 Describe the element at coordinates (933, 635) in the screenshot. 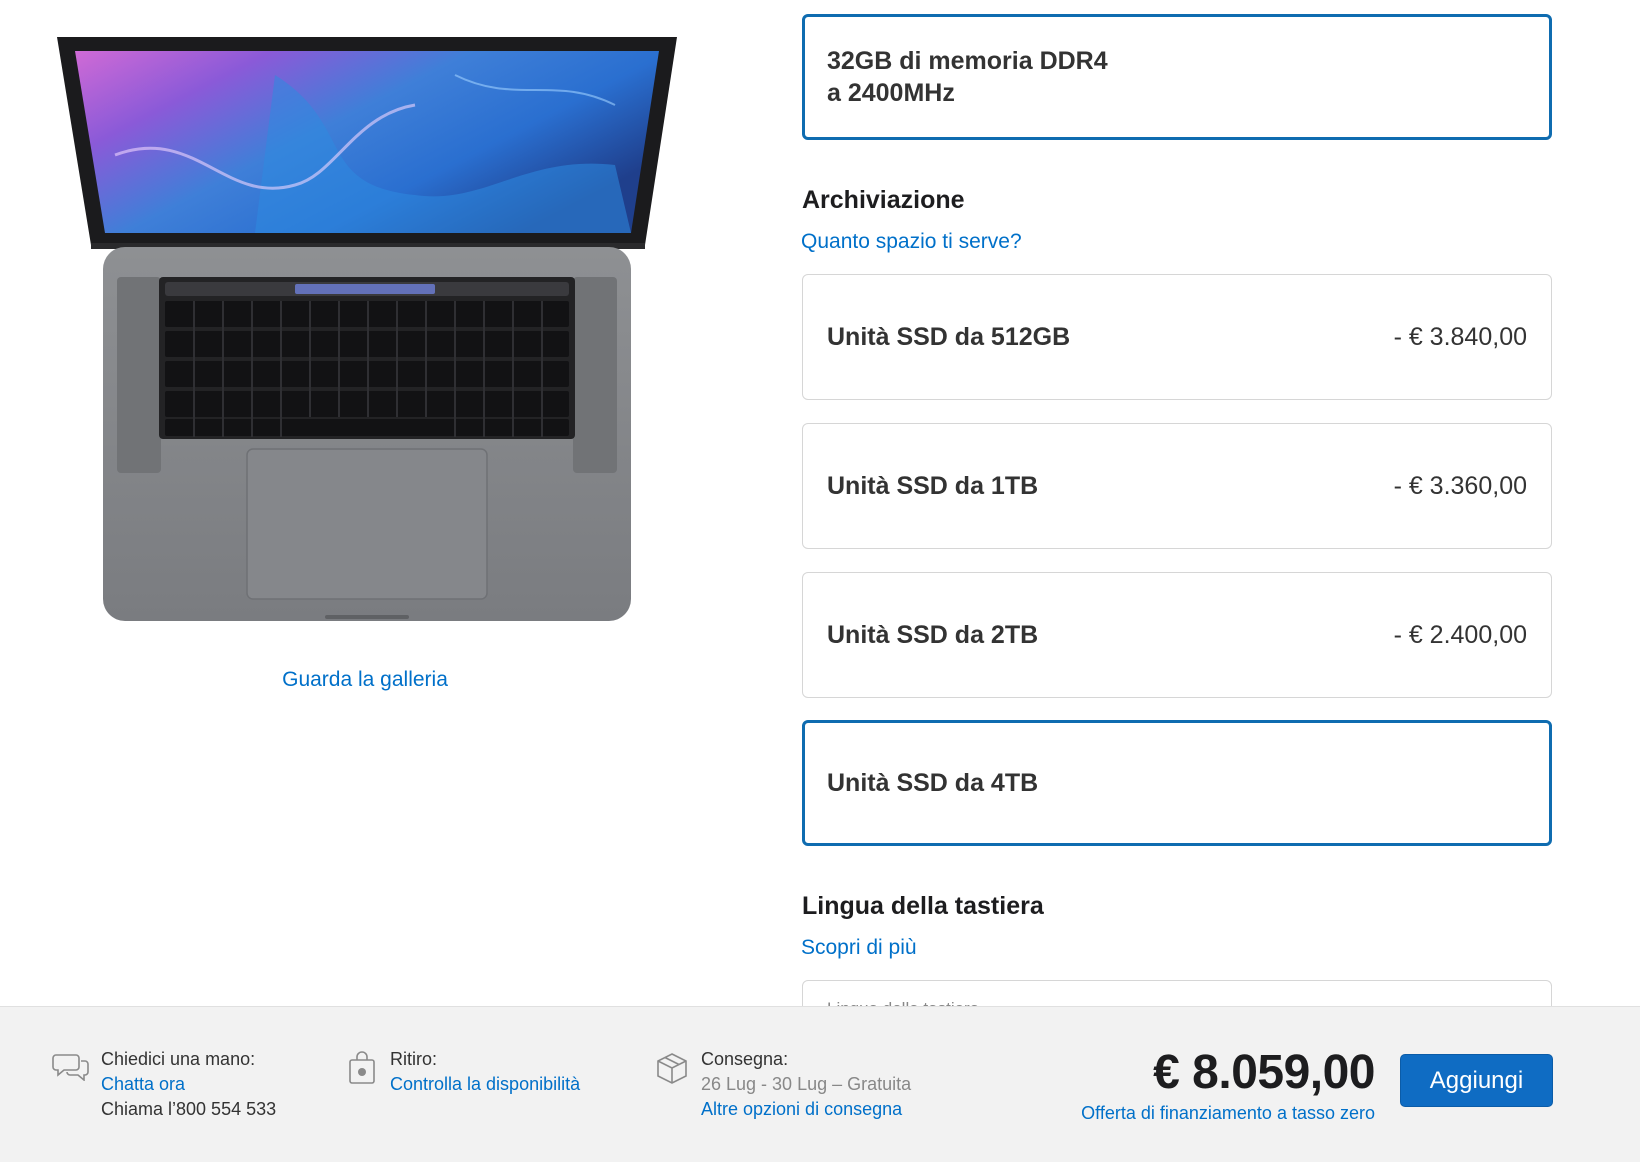

I see `storage-option-label: Unità SSD da 2TB` at that location.